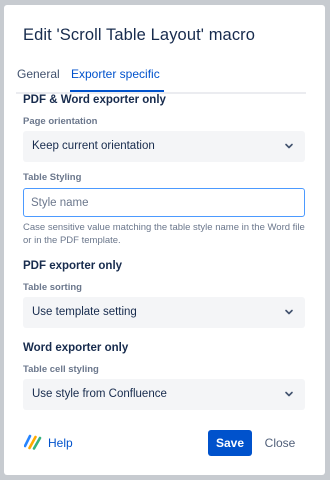 Image resolution: width=330 pixels, height=480 pixels. I want to click on section-heading-pdf-word: PDF & Word exporter only, so click(94, 100).